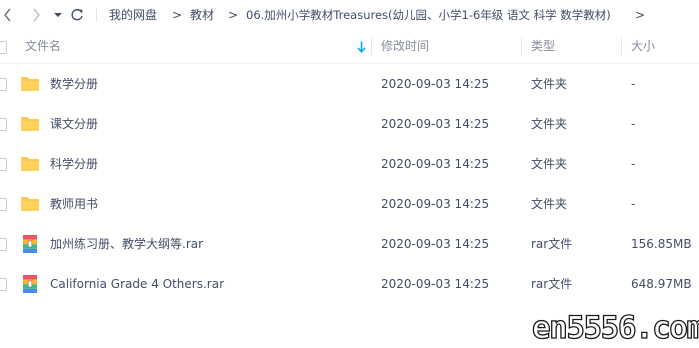  Describe the element at coordinates (405, 46) in the screenshot. I see `column-header-modified: 修改时间` at that location.